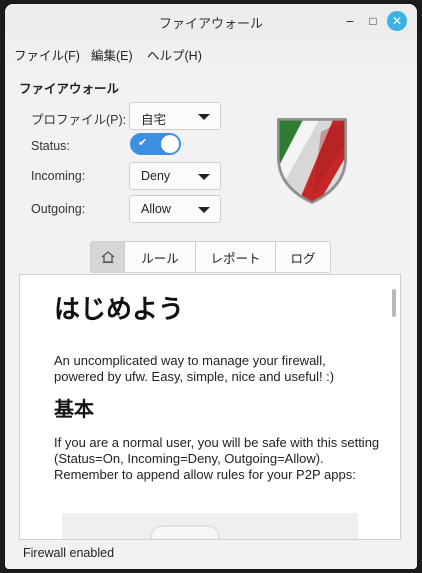 The image size is (422, 573). What do you see at coordinates (156, 209) in the screenshot?
I see `outgoing-value: Allow` at bounding box center [156, 209].